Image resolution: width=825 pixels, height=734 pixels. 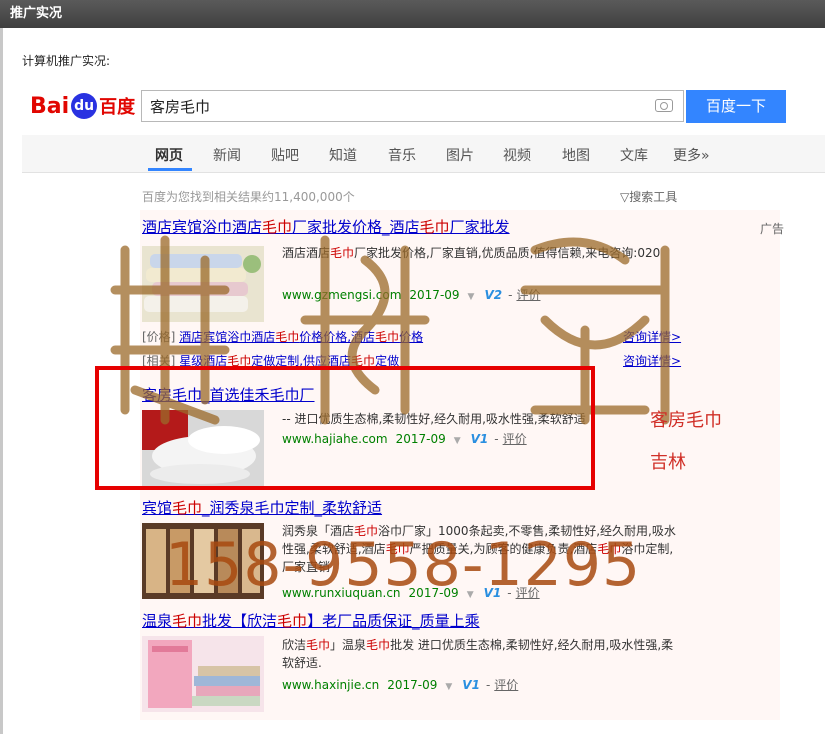 I want to click on annotation-region: 吉林, so click(x=668, y=462).